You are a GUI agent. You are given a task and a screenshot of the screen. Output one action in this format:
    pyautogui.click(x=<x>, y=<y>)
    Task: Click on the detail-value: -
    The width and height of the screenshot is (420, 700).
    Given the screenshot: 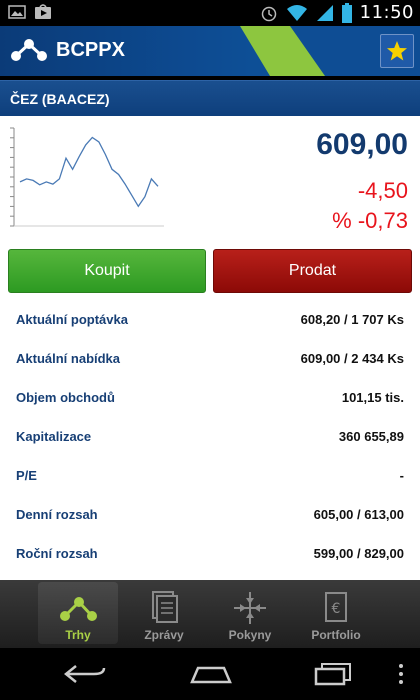 What is the action you would take?
    pyautogui.click(x=401, y=475)
    